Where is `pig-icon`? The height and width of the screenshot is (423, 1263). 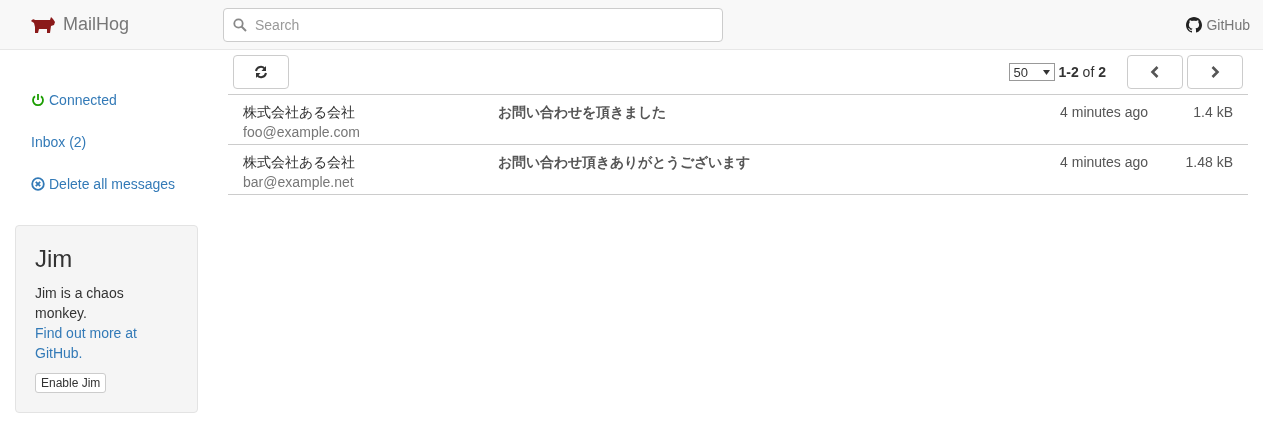
pig-icon is located at coordinates (43, 24).